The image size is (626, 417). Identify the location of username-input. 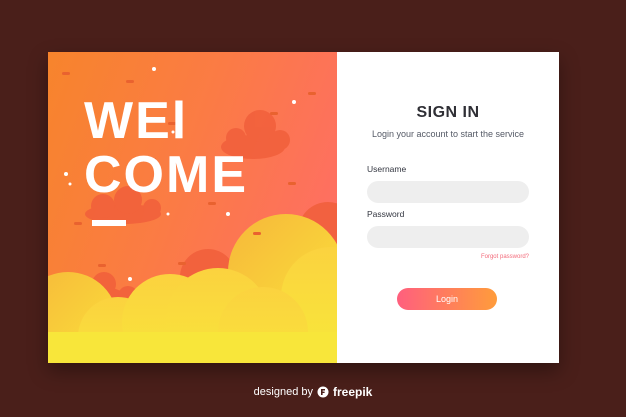
(448, 192).